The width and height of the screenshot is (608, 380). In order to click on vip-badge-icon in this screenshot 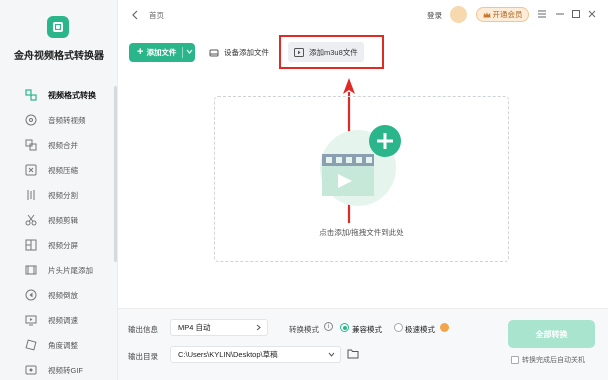, I will do `click(444, 327)`.